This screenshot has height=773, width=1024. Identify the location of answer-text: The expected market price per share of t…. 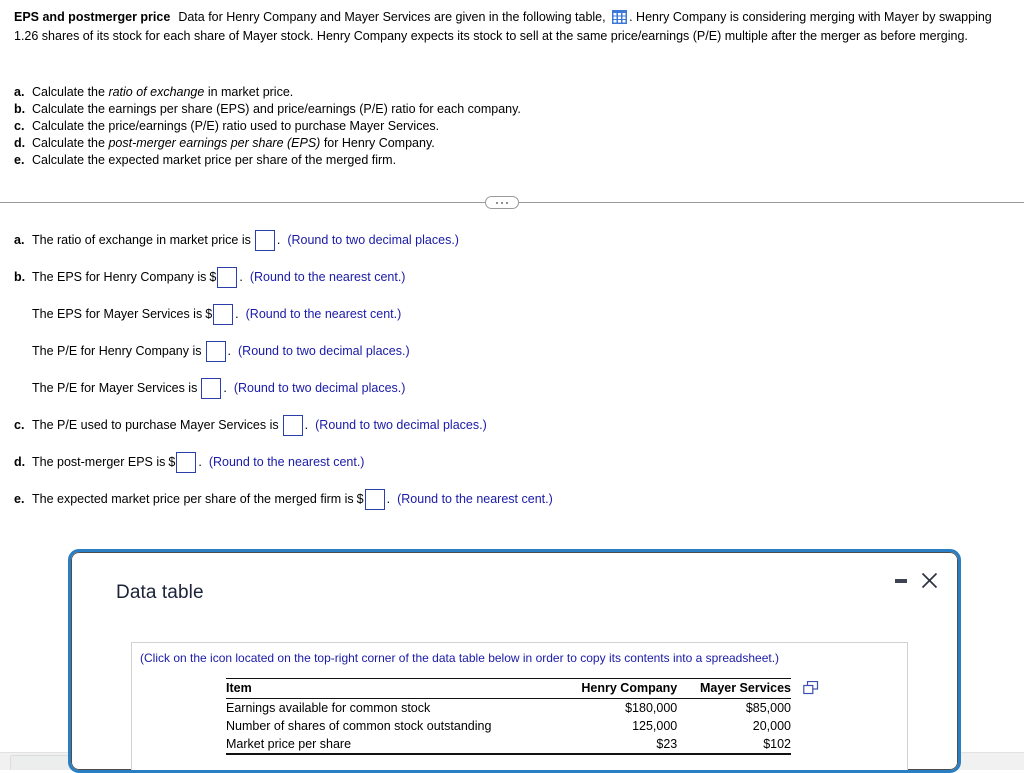
(193, 499).